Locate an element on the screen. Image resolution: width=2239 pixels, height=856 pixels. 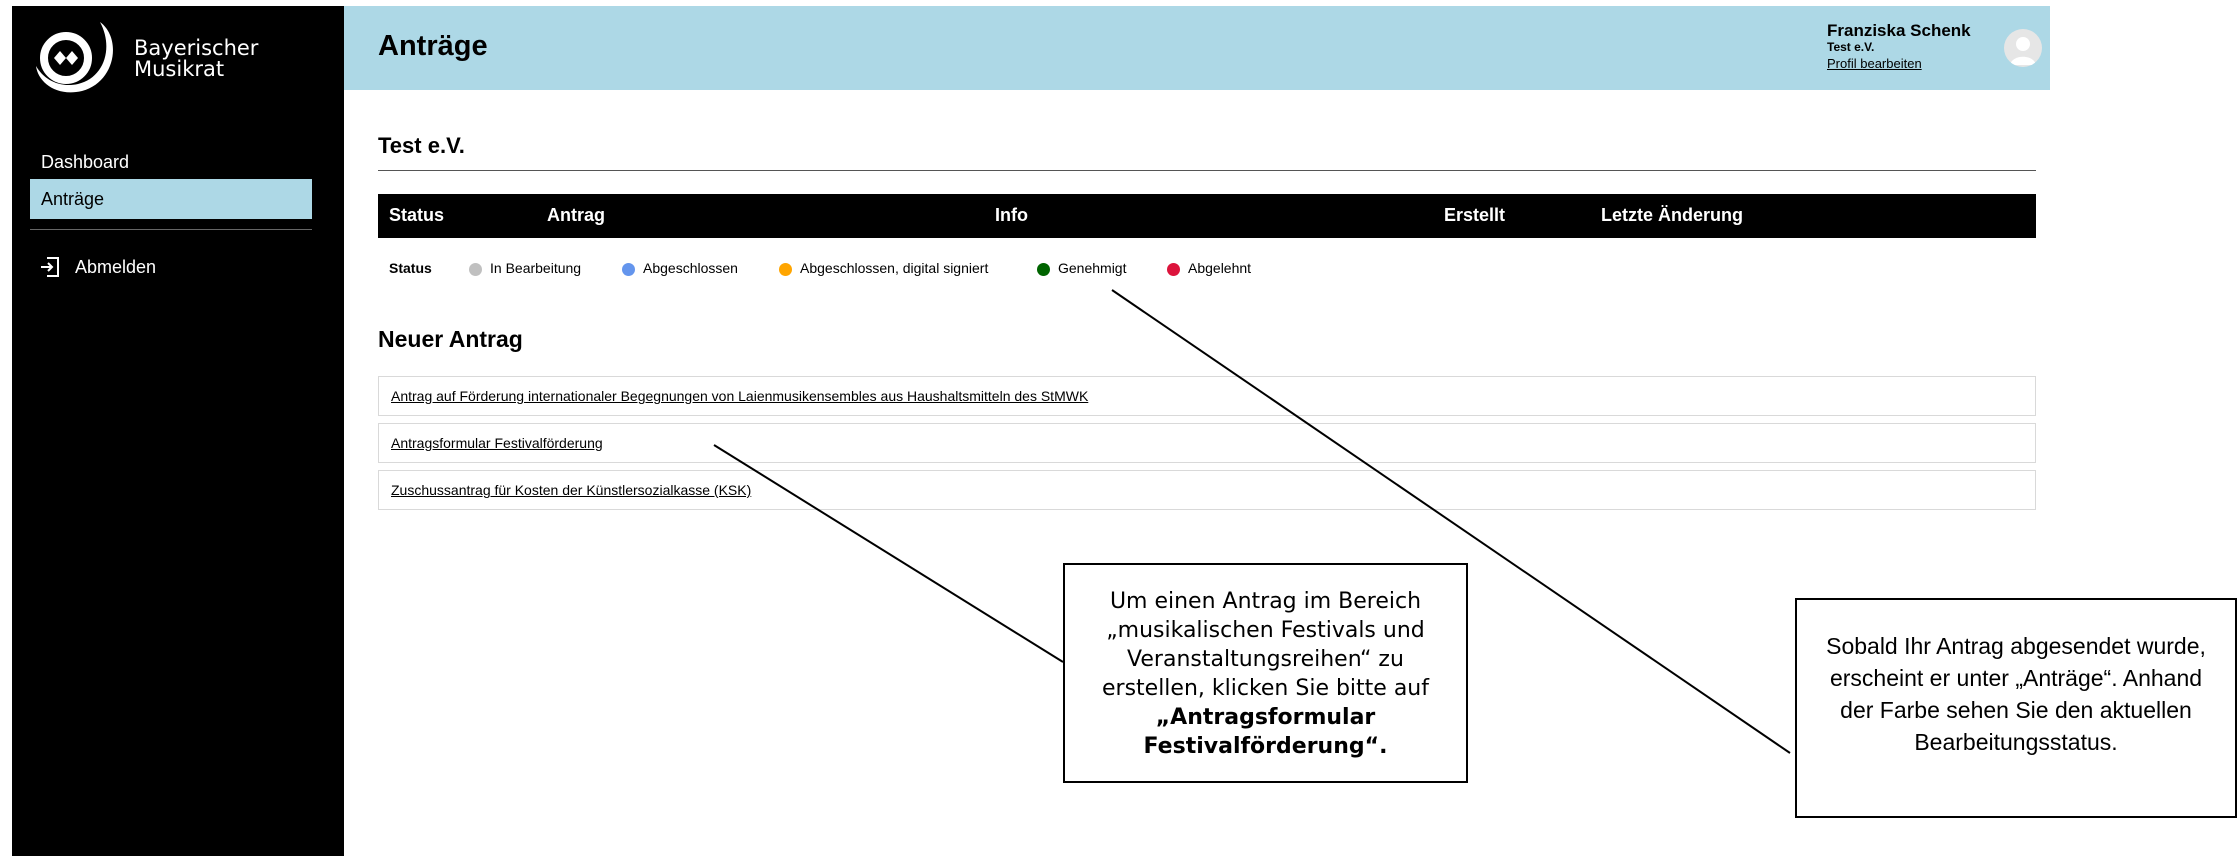
column-header-antrag: Antrag is located at coordinates (576, 215).